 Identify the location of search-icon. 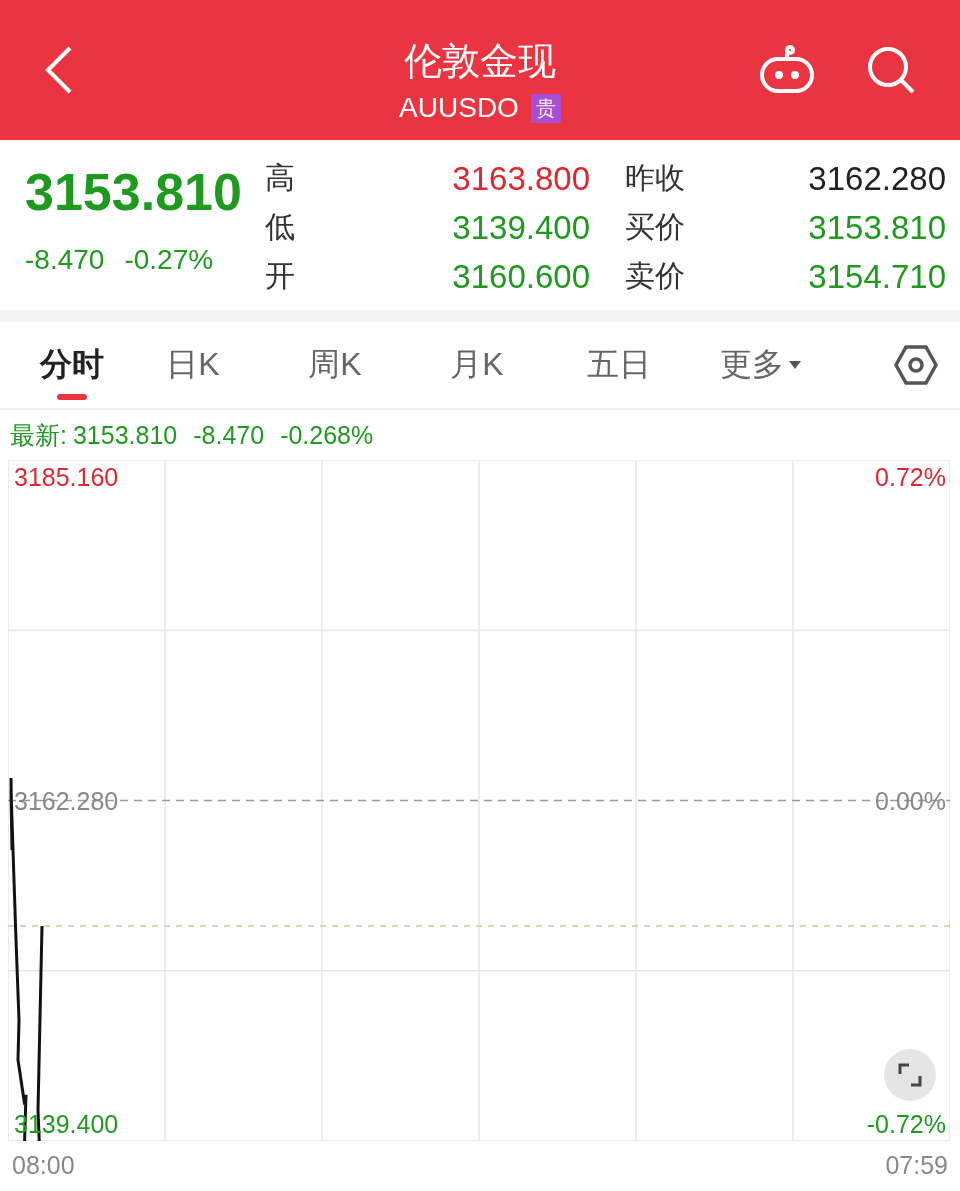
(891, 70).